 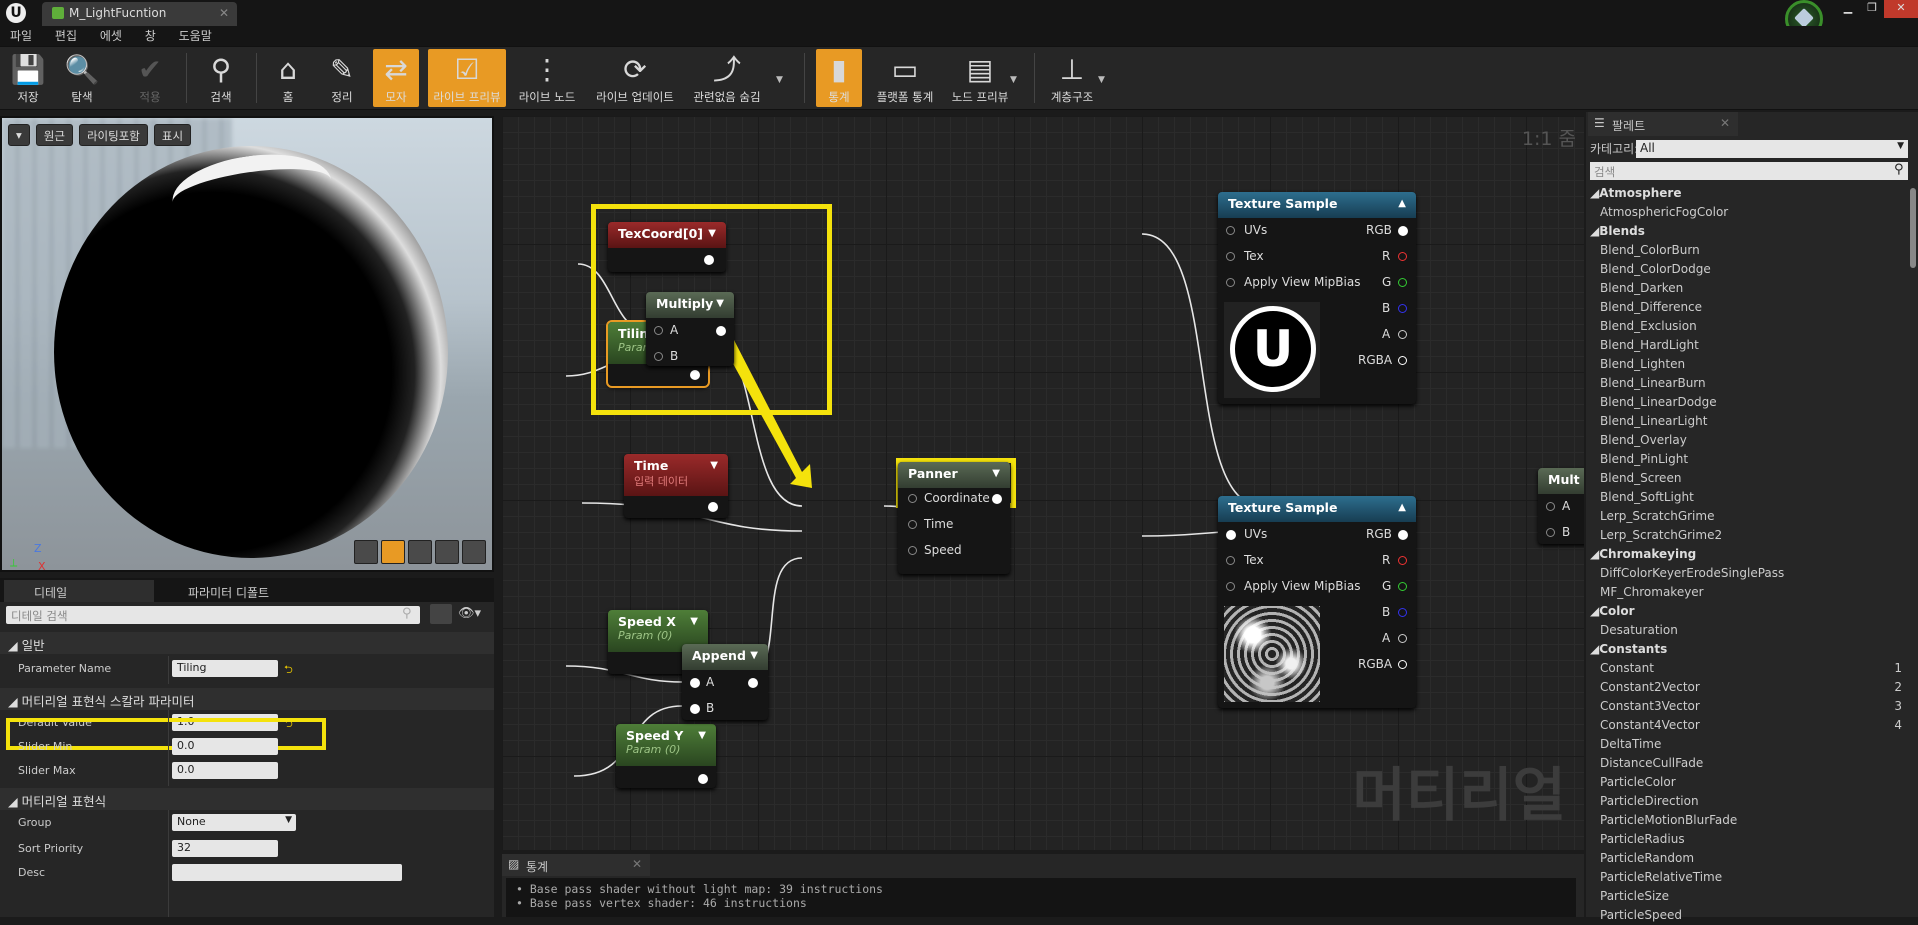 I want to click on palette-category: ◢Blends, so click(x=1746, y=231).